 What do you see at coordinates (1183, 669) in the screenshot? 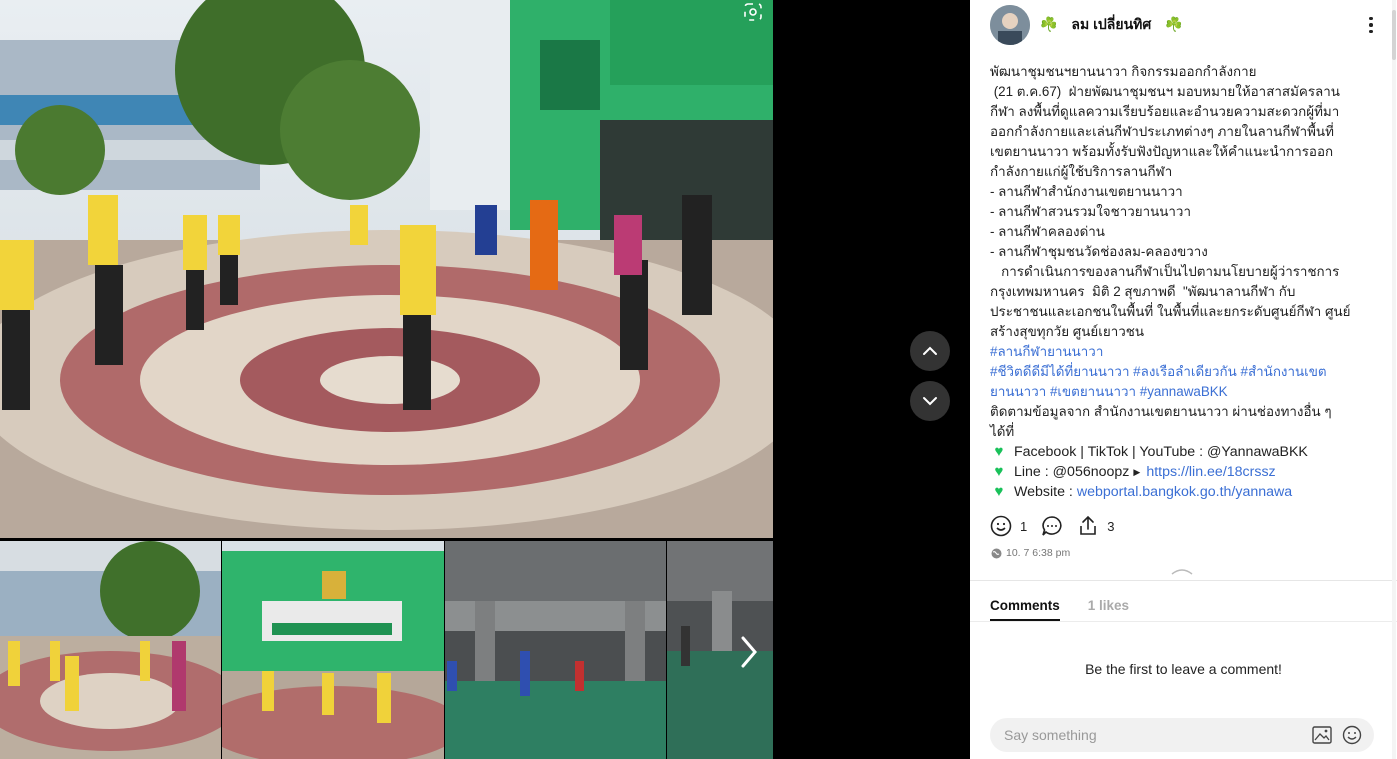
I see `empty-comments-message: Be the first to leave a comment!` at bounding box center [1183, 669].